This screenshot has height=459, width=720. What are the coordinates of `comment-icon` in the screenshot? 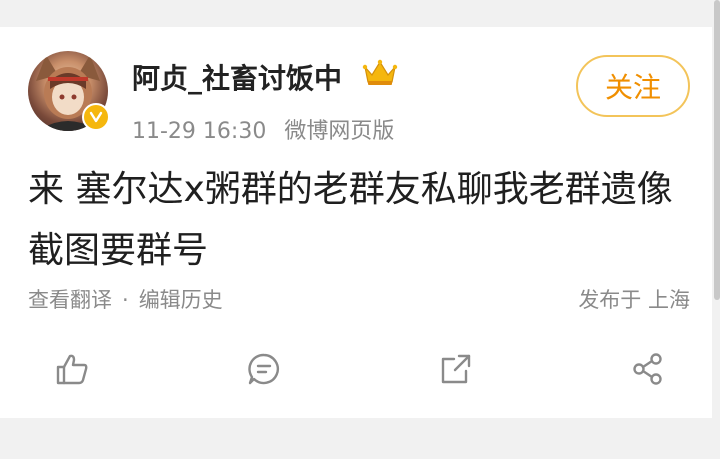 It's located at (263, 369).